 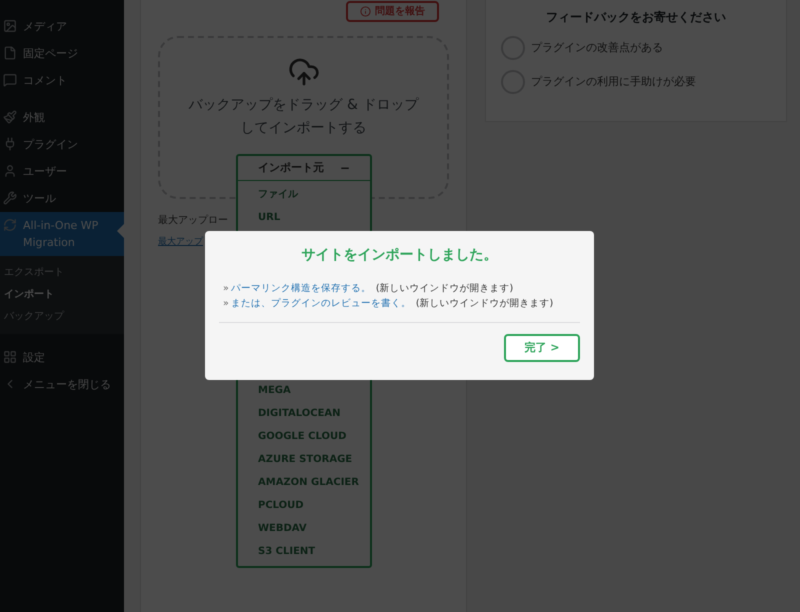 I want to click on drop-zone-text: バックアップをドラッグ & ドロップしてインポートする, so click(x=304, y=117).